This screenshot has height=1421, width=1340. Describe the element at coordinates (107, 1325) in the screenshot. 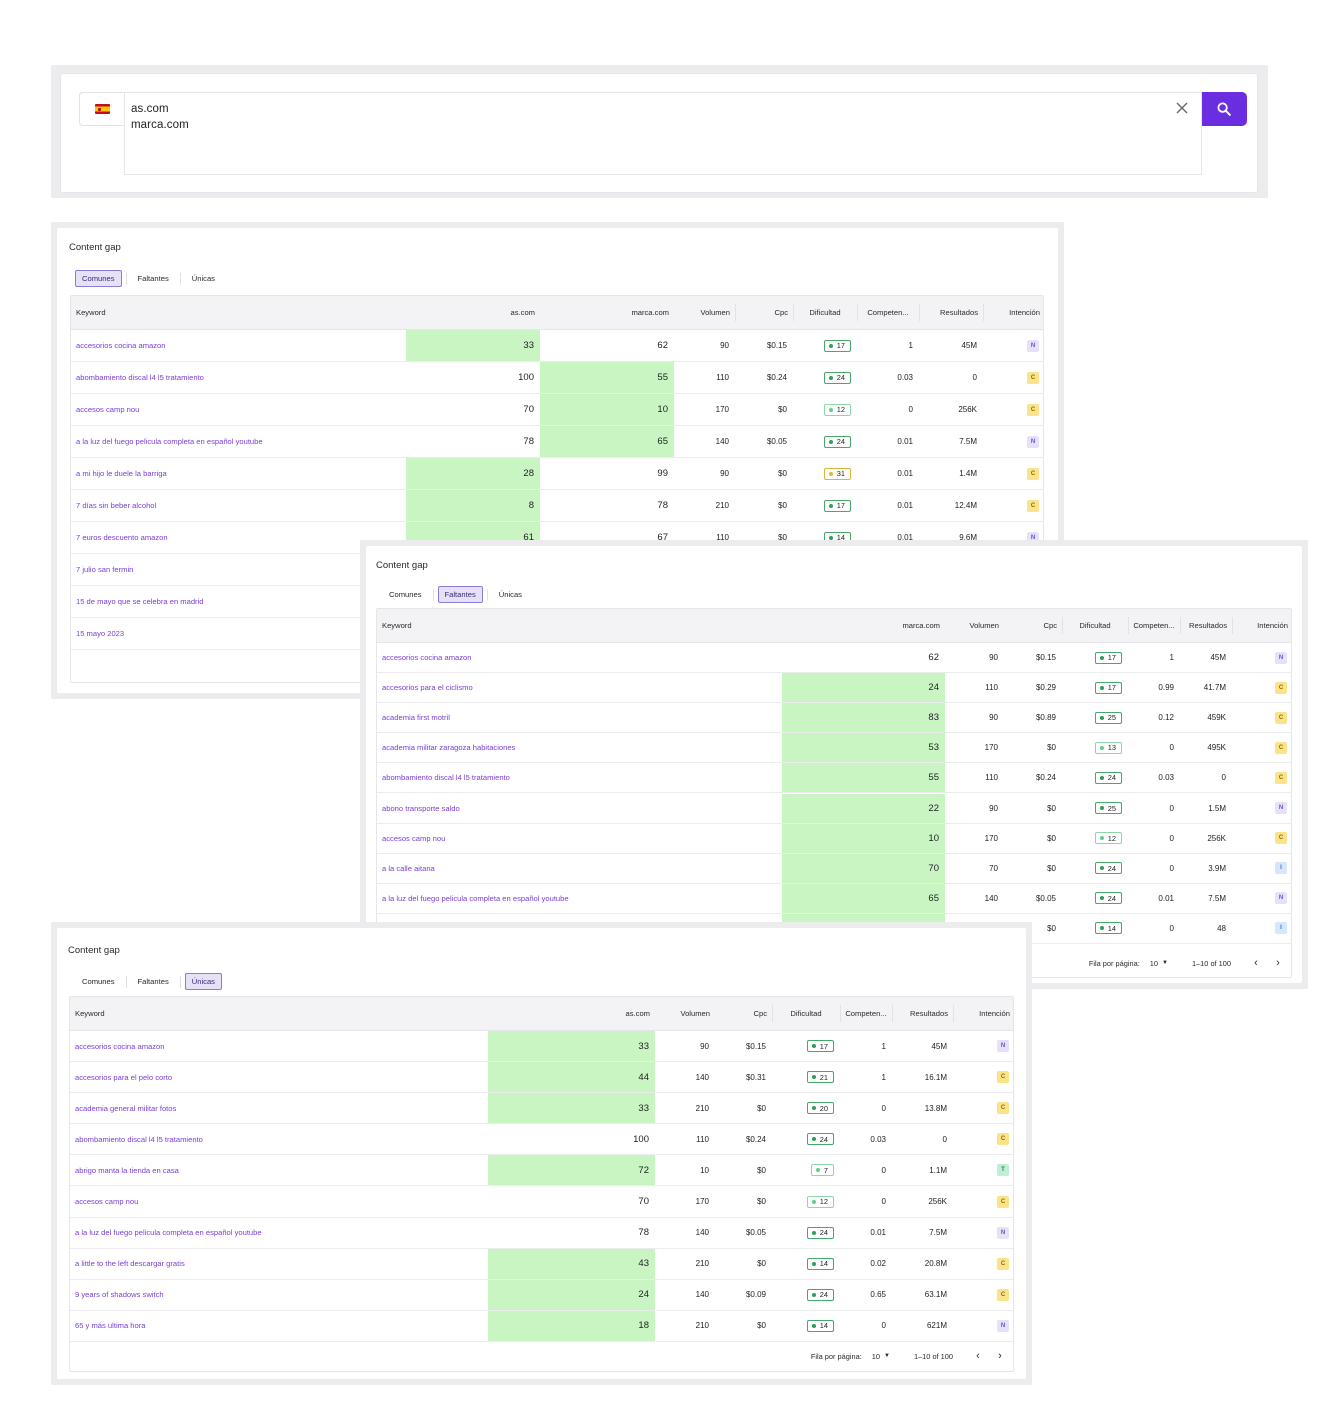

I see `keyword-link: 65 y más ultima hora` at that location.